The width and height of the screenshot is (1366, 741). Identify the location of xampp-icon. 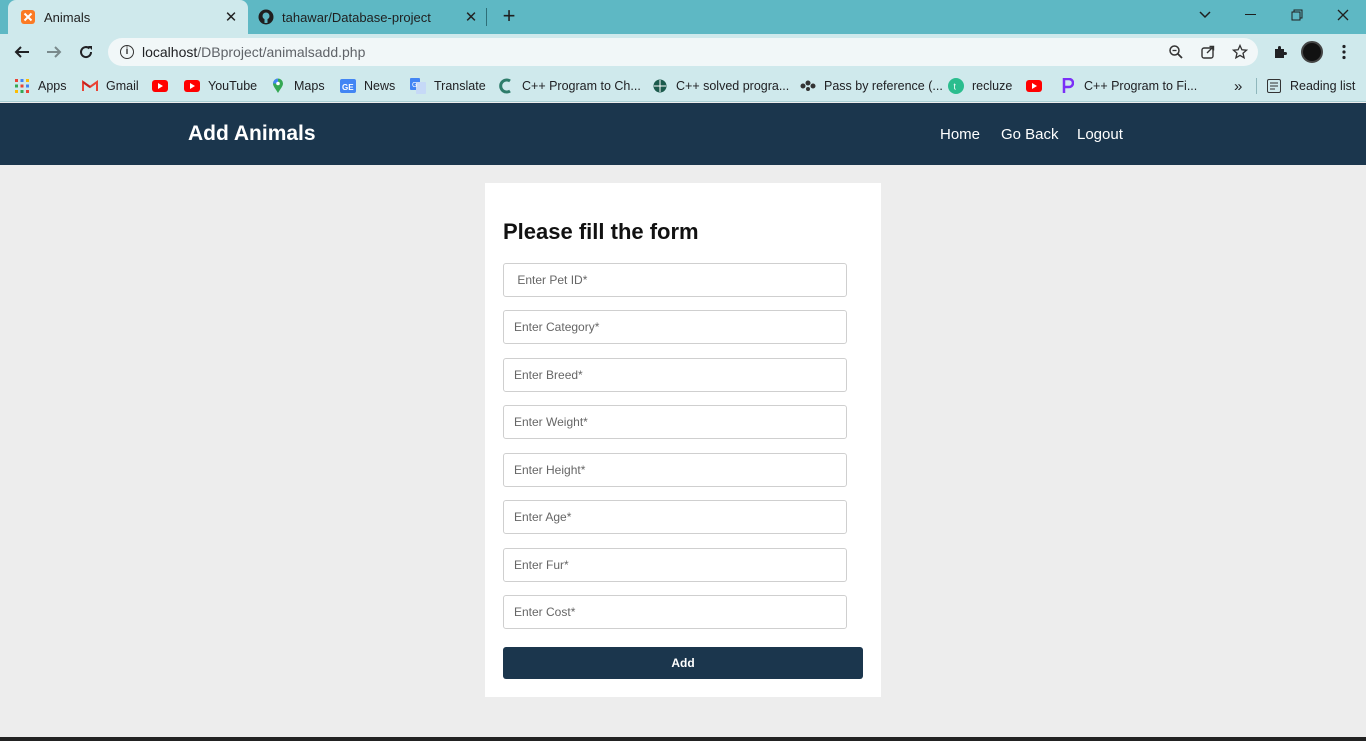
(28, 17).